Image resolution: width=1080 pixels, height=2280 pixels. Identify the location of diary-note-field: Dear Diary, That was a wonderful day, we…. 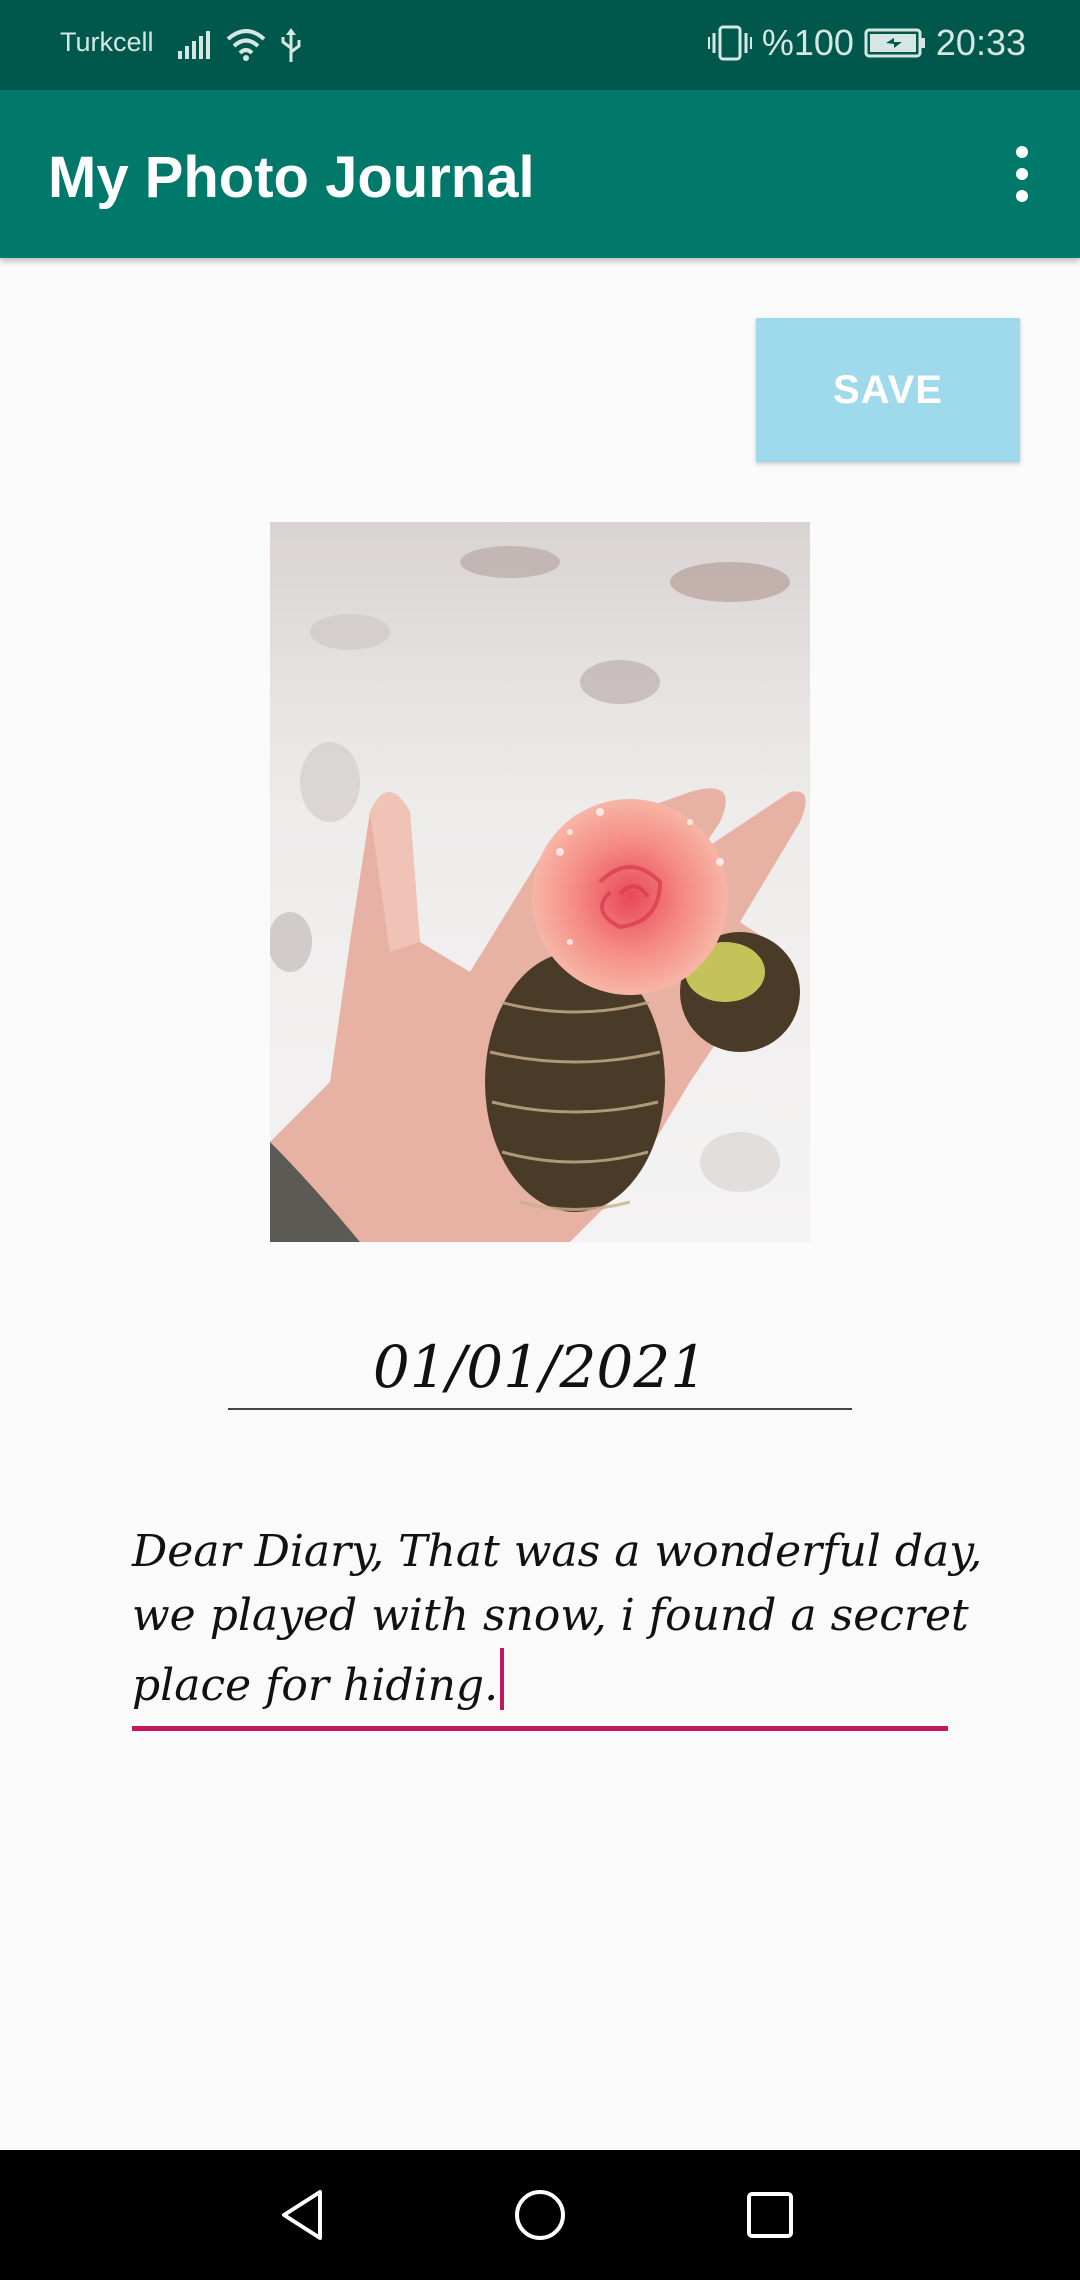
(557, 1625).